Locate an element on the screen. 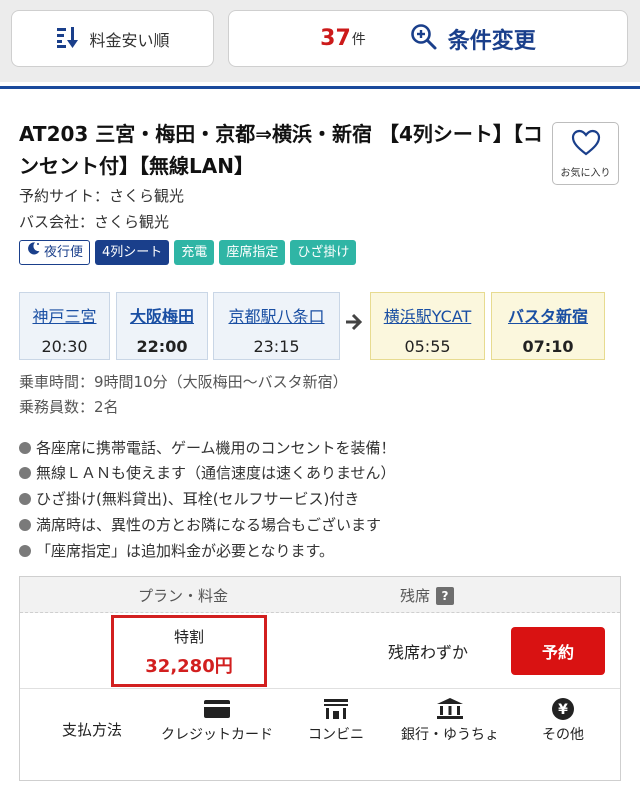  tag-4-row-seat: 4列シート is located at coordinates (132, 252).